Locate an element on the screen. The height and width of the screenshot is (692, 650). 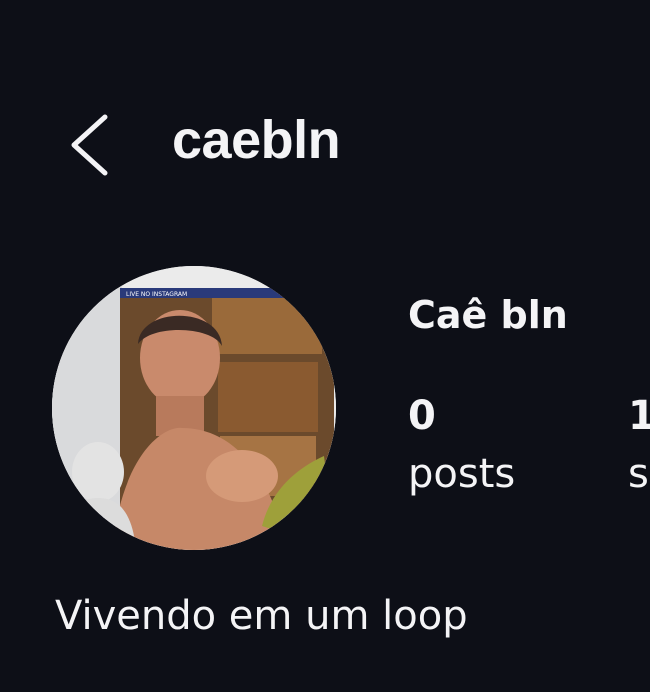
stat-label: posts is located at coordinates (462, 474).